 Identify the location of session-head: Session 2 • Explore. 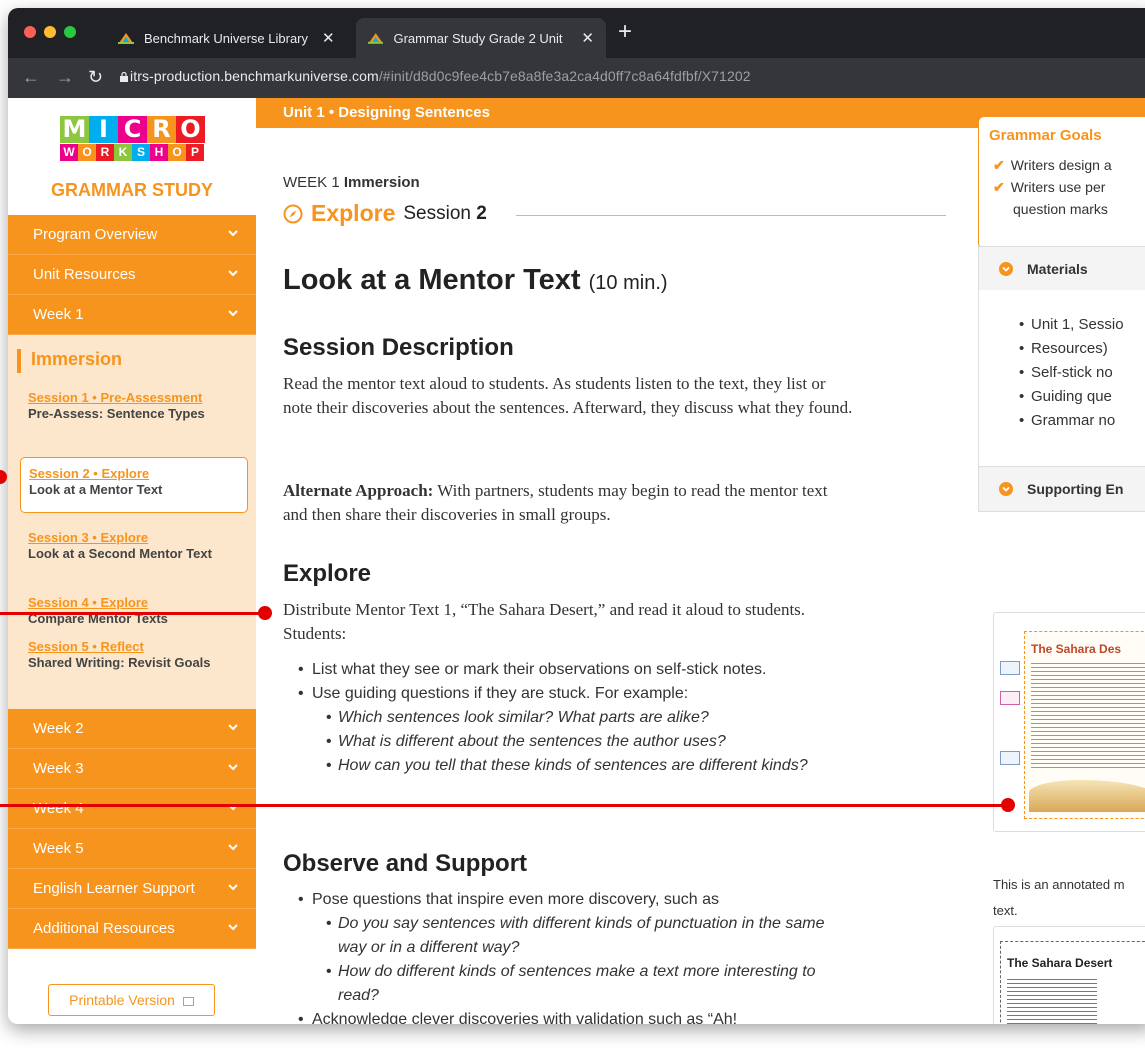
(89, 473).